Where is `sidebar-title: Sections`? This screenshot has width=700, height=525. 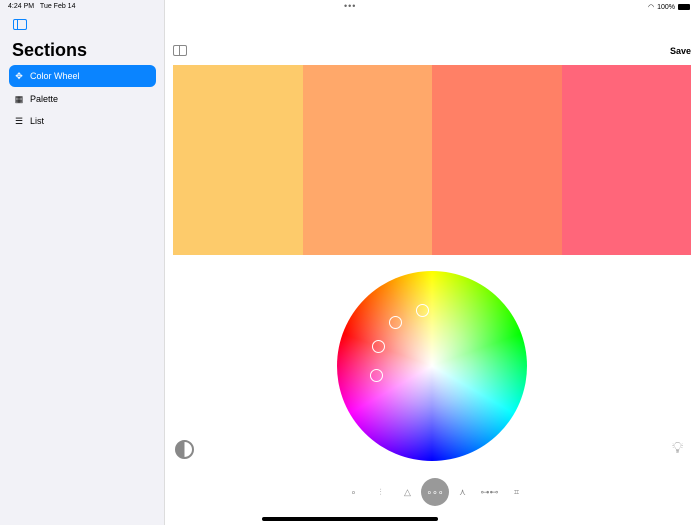 sidebar-title: Sections is located at coordinates (50, 50).